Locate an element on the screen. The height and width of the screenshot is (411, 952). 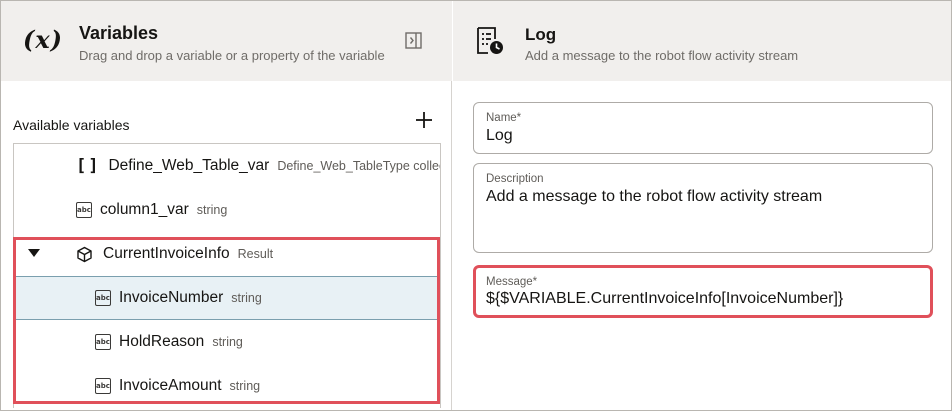
variable-property-item: abc HoldReason string is located at coordinates (227, 342).